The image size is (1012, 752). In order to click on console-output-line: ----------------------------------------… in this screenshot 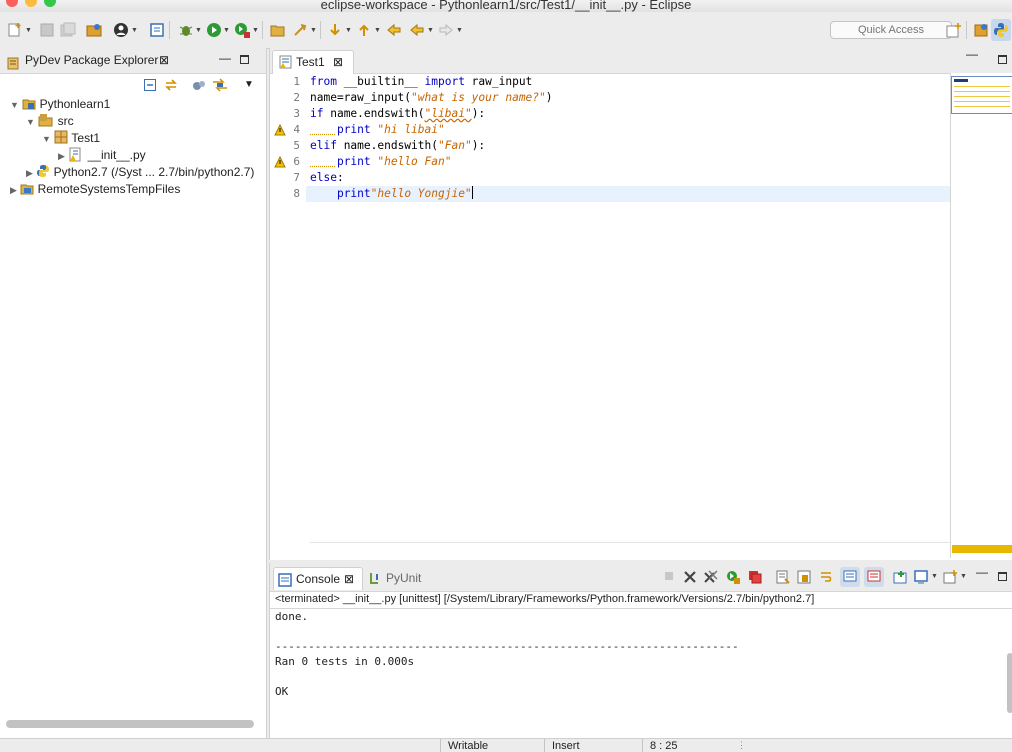, I will do `click(507, 646)`.